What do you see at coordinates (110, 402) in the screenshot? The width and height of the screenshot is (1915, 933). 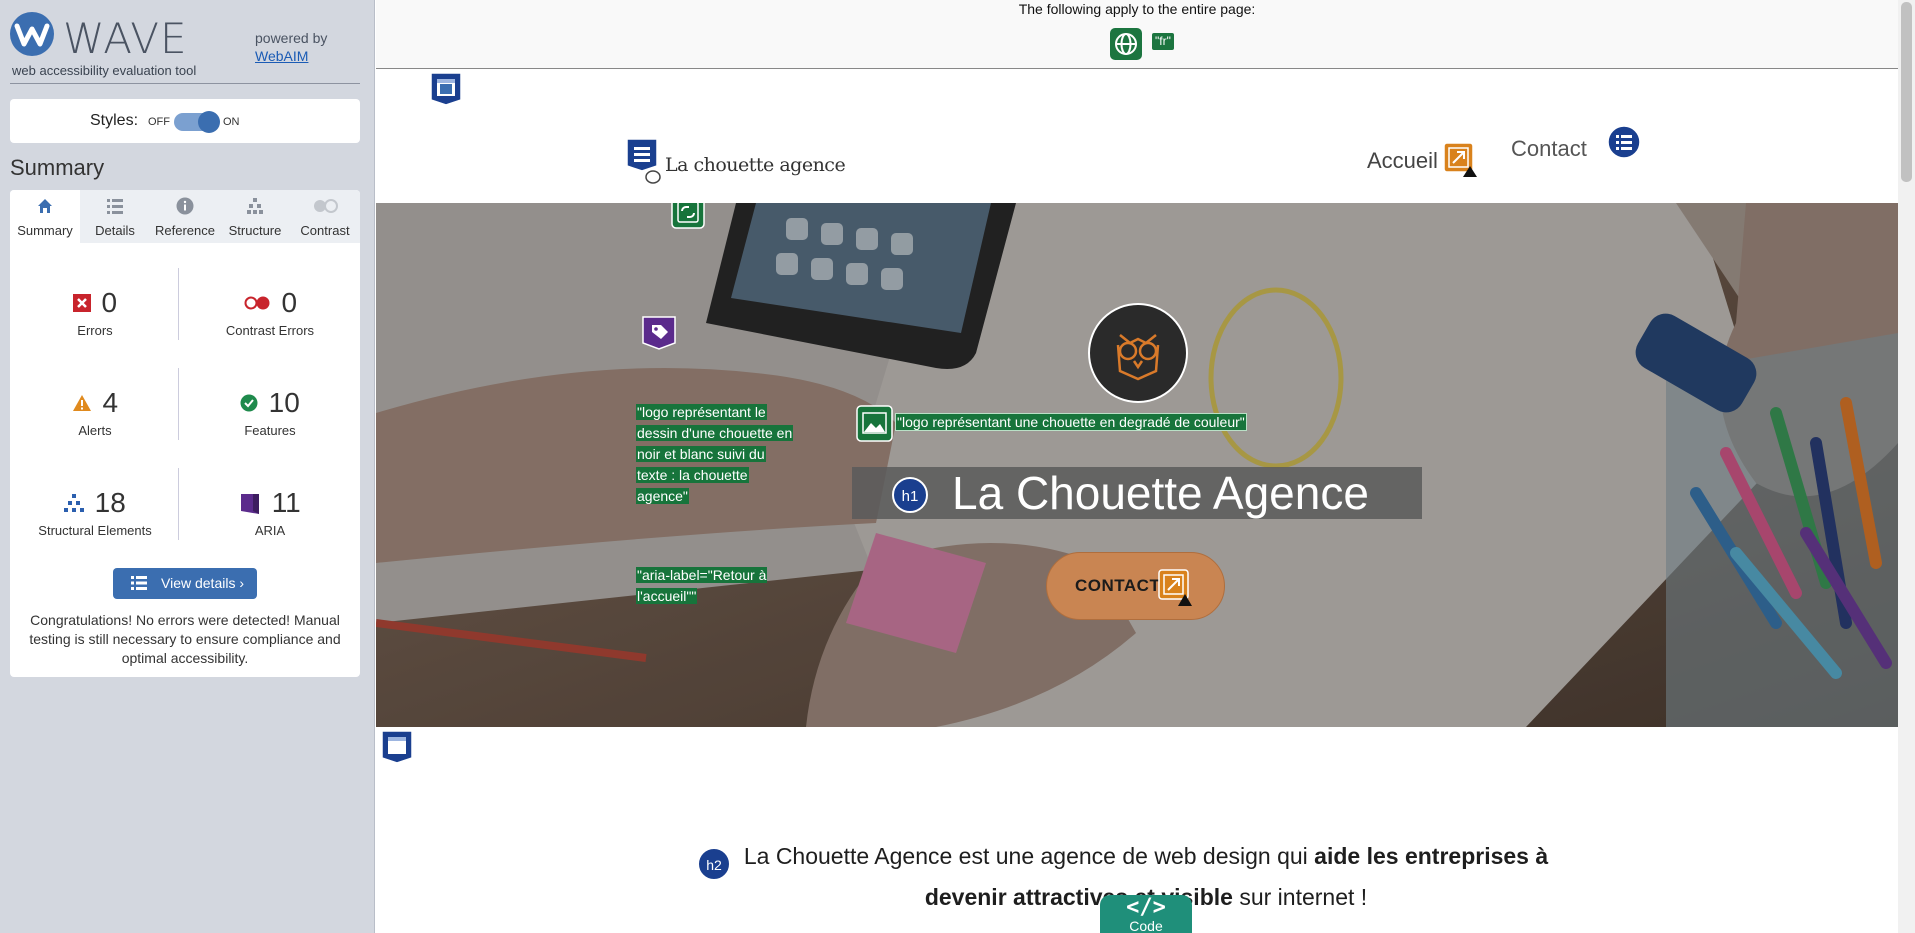 I see `alerts-count: 4` at bounding box center [110, 402].